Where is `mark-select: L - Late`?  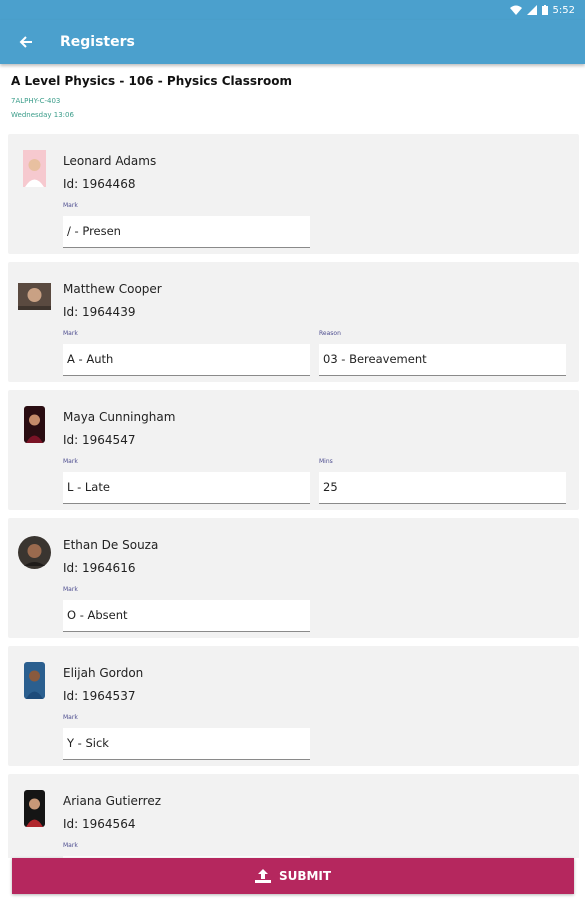
mark-select: L - Late is located at coordinates (186, 488).